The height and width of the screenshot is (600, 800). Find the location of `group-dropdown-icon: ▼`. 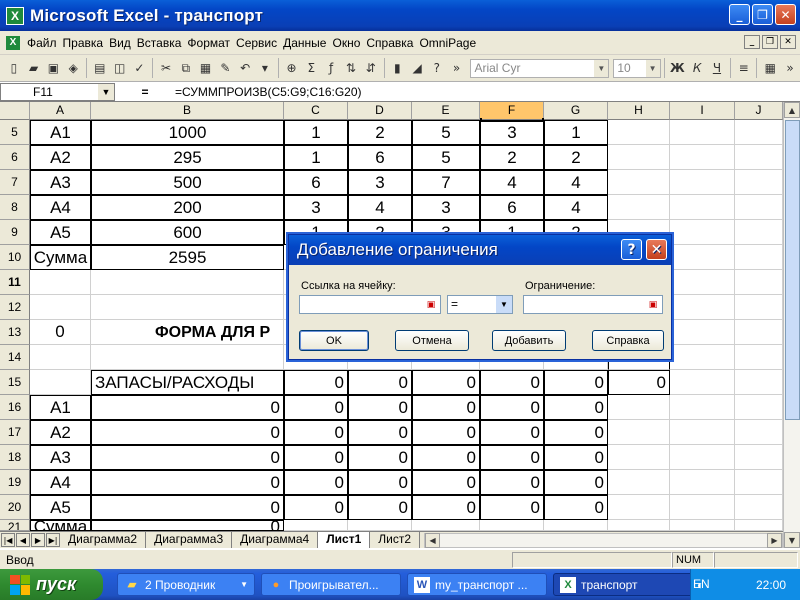

group-dropdown-icon: ▼ is located at coordinates (244, 584).